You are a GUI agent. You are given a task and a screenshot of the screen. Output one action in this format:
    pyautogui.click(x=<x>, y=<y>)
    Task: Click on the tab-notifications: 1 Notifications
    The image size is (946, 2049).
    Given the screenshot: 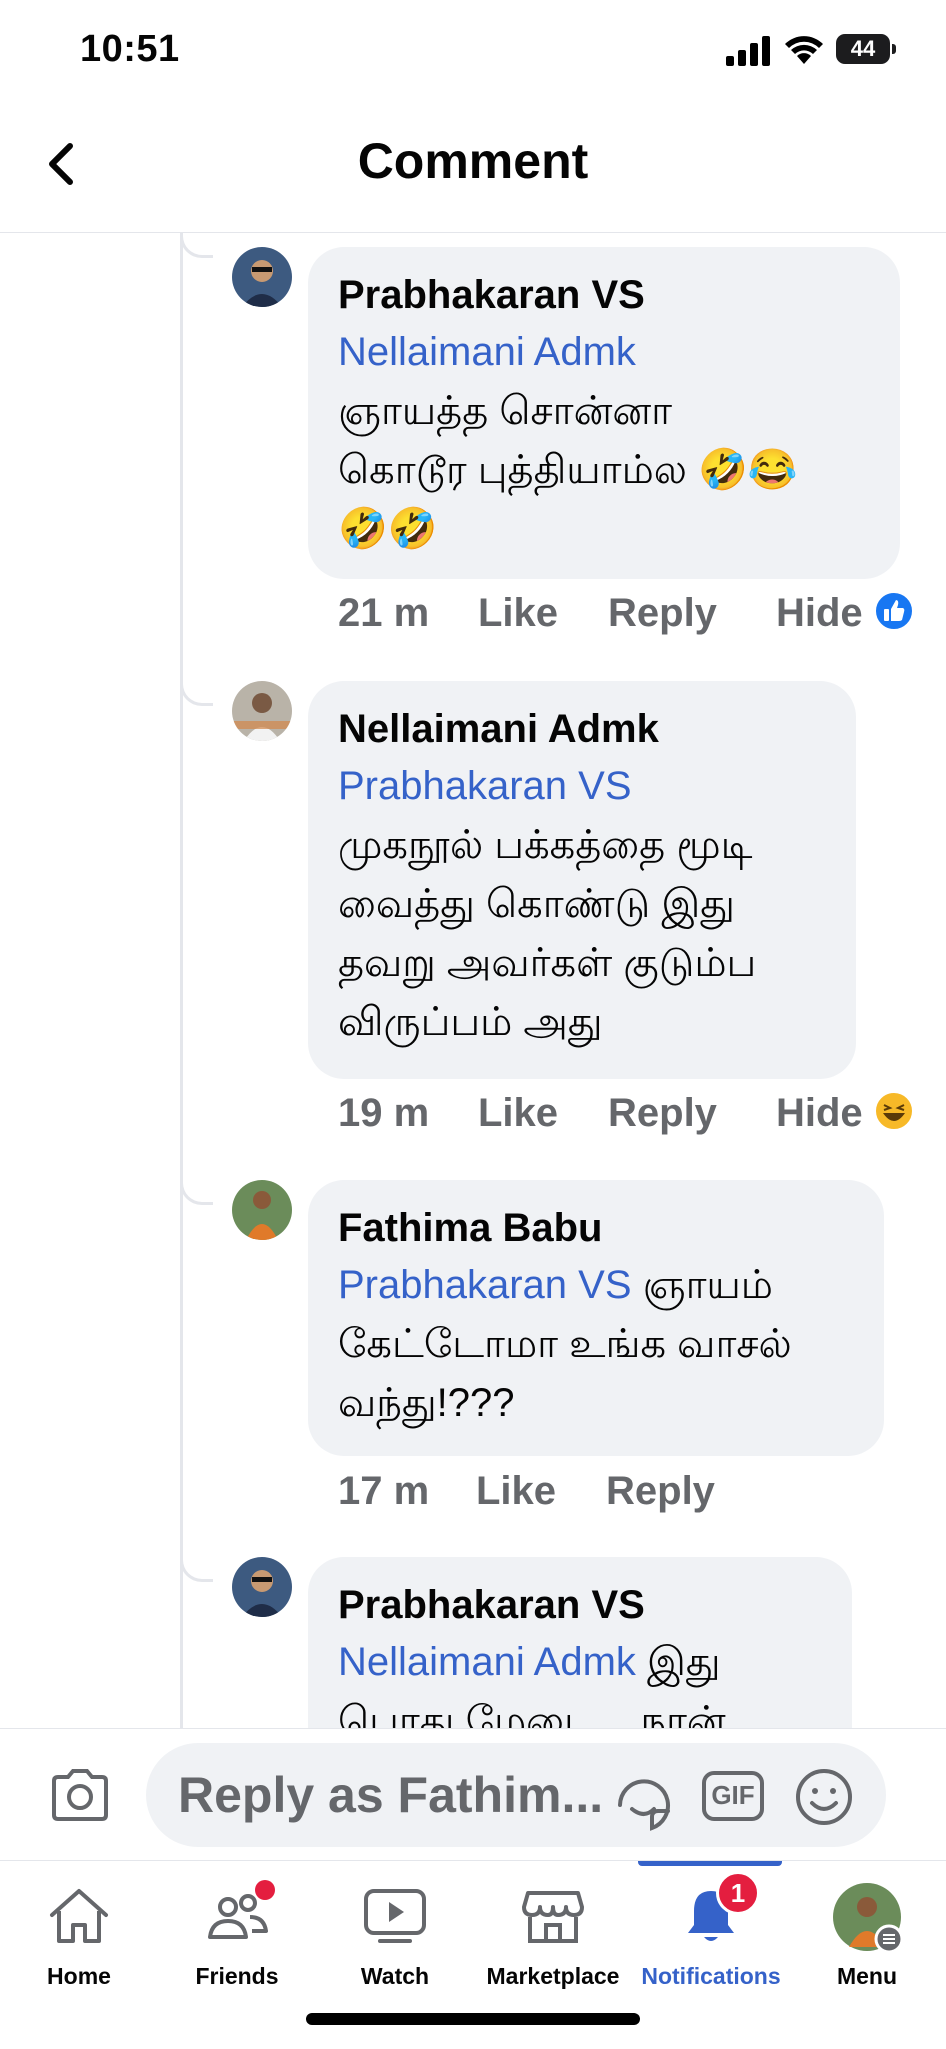 What is the action you would take?
    pyautogui.click(x=711, y=1926)
    